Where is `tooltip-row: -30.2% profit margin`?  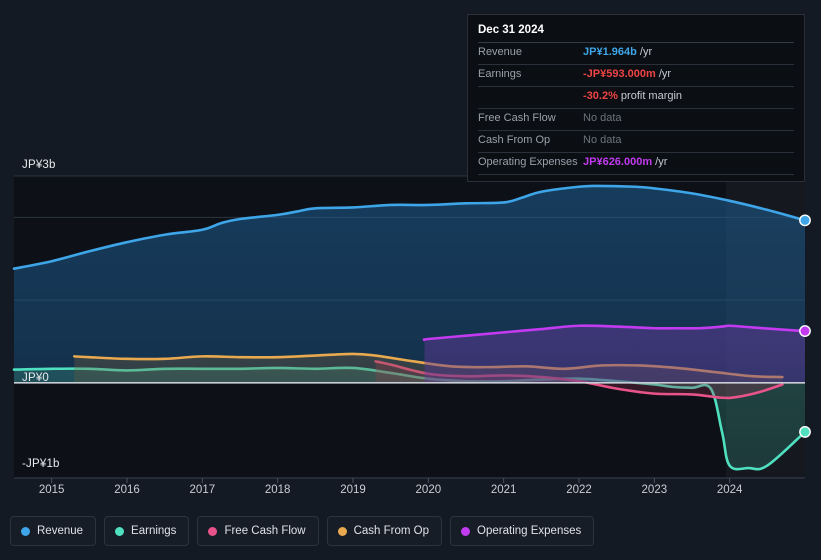 tooltip-row: -30.2% profit margin is located at coordinates (636, 98).